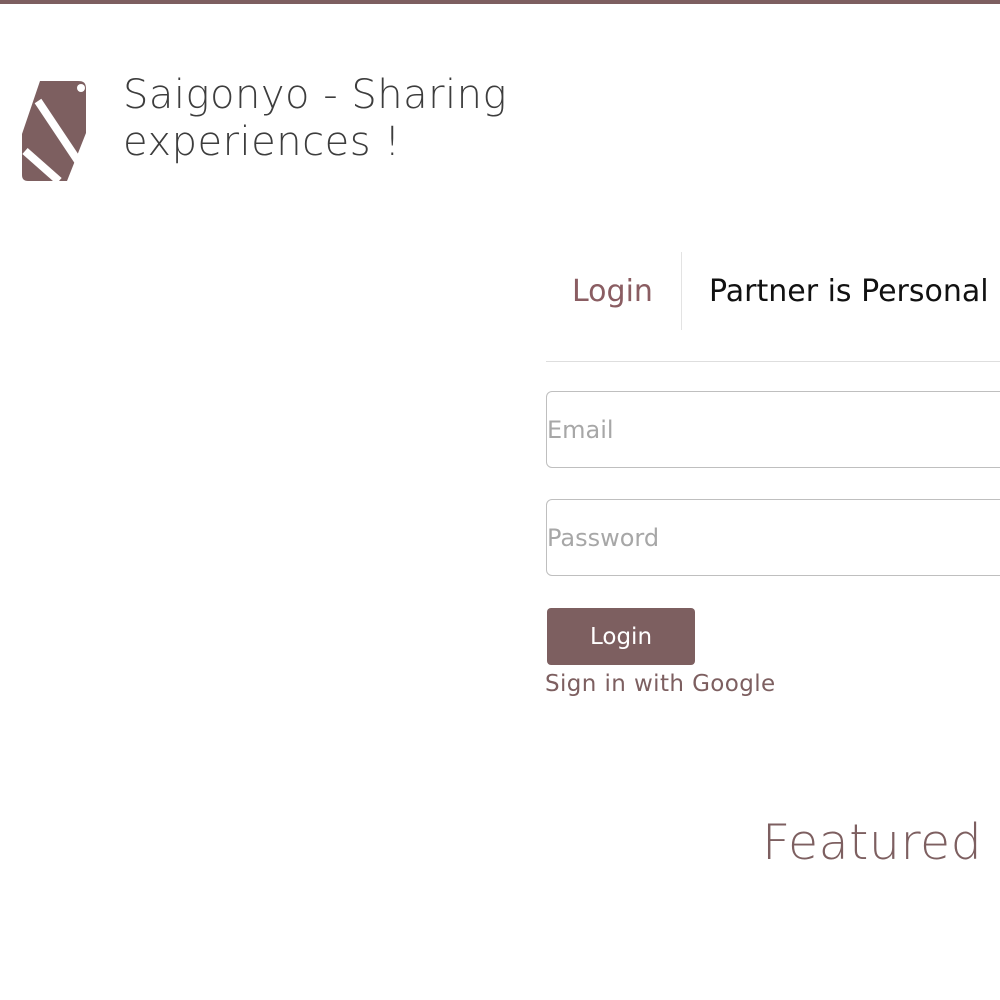 The image size is (1000, 1000). What do you see at coordinates (773, 537) in the screenshot?
I see `password-field` at bounding box center [773, 537].